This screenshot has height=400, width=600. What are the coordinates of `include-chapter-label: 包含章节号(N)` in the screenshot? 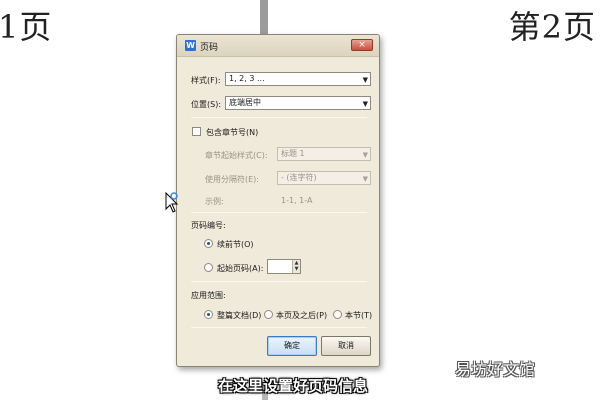 It's located at (232, 132).